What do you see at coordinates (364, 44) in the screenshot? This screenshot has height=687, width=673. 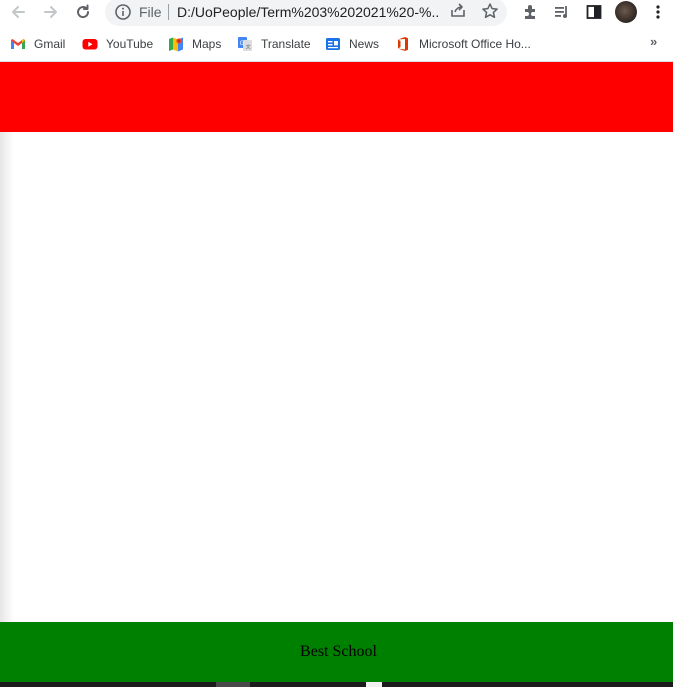 I see `bookmark-label: News` at bounding box center [364, 44].